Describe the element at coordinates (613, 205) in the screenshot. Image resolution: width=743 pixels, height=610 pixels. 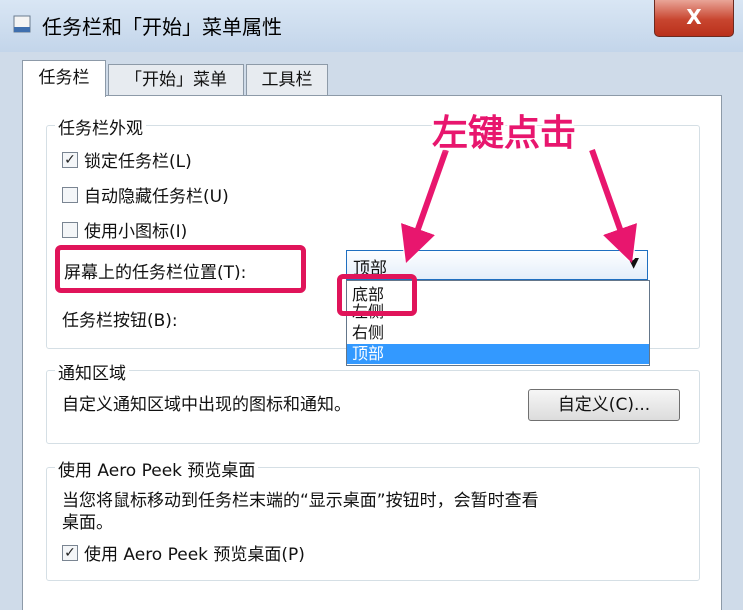
I see `right-arrow` at that location.